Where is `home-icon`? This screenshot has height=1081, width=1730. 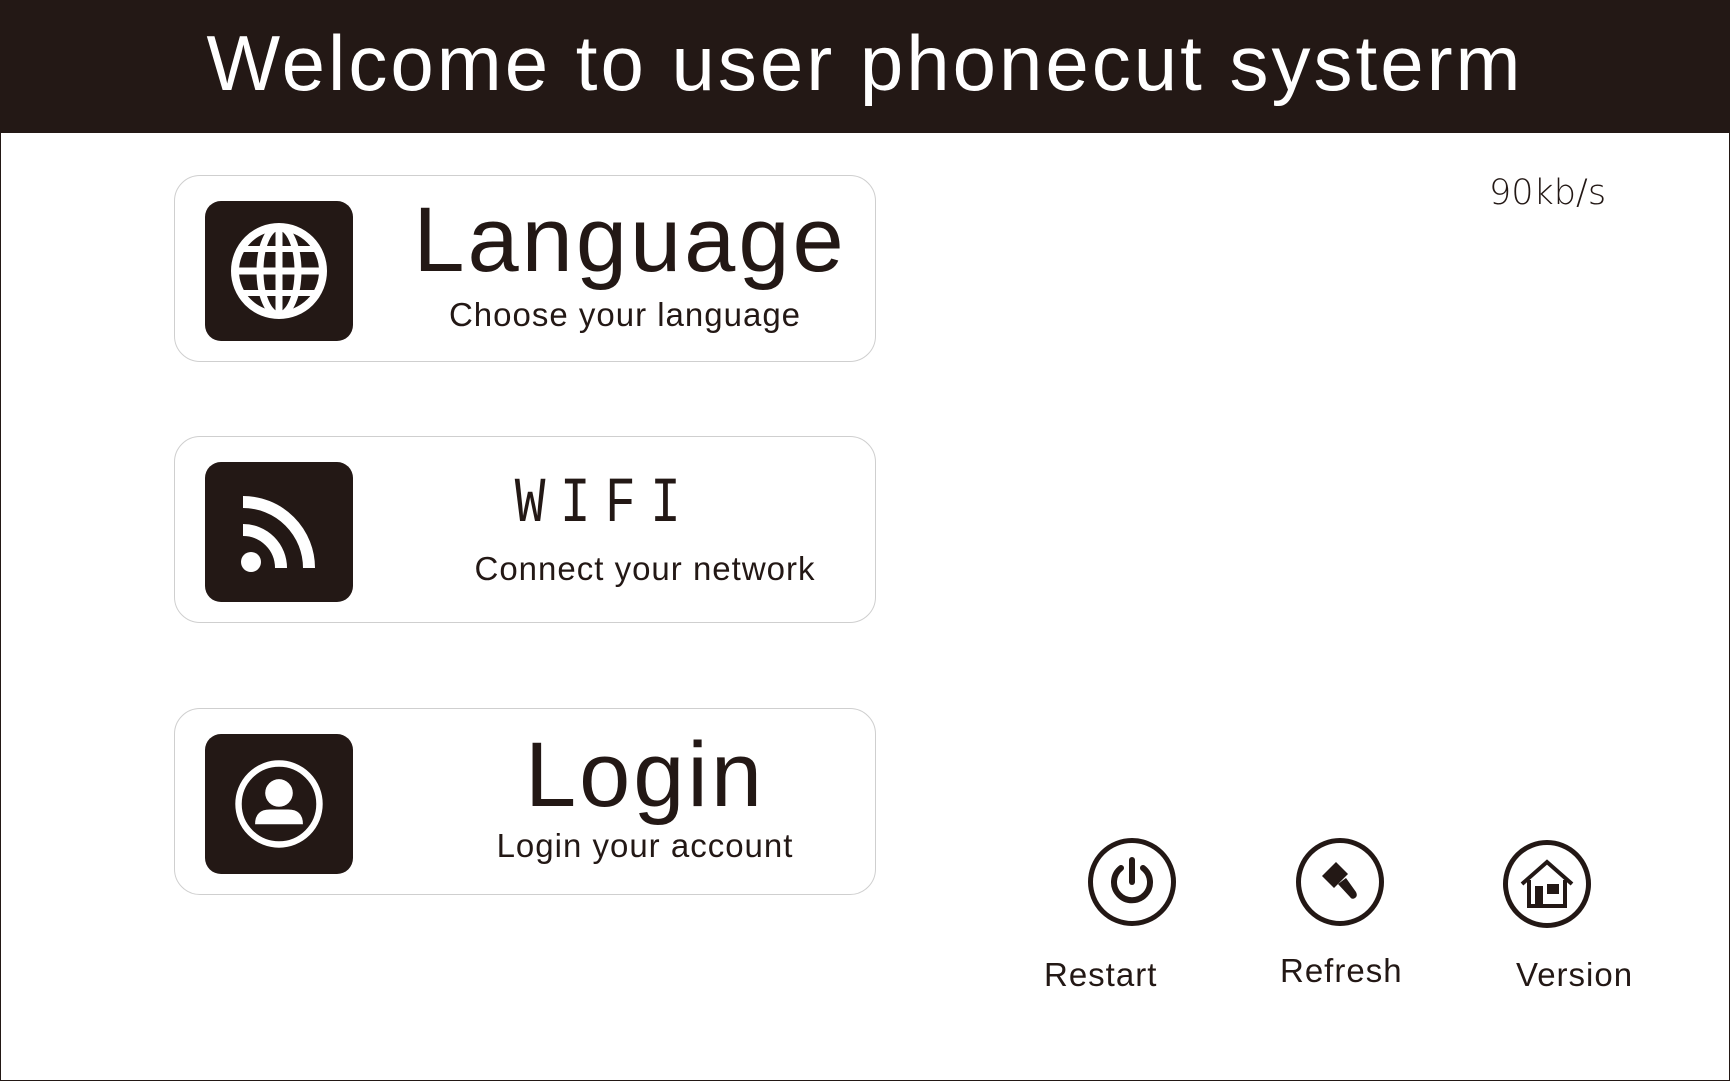 home-icon is located at coordinates (1547, 884).